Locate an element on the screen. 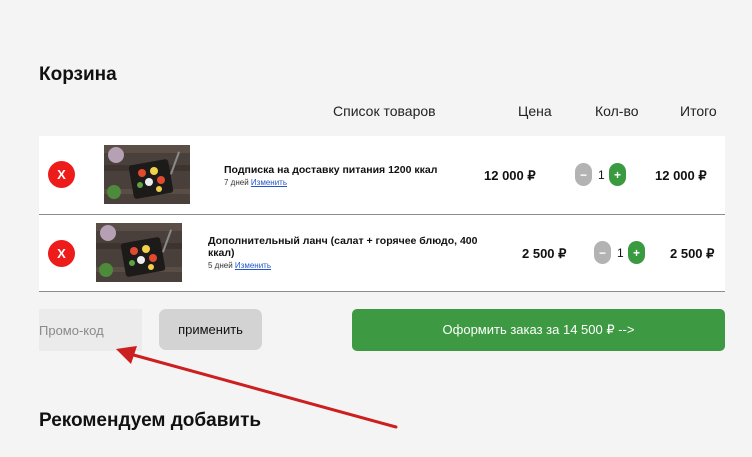 The width and height of the screenshot is (752, 457). item-total: 2 500 ₽ is located at coordinates (692, 253).